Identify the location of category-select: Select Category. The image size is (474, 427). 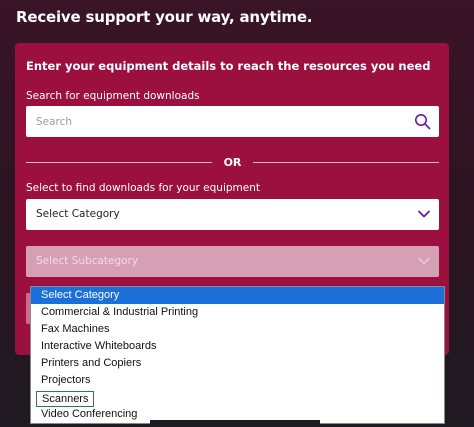
(232, 214).